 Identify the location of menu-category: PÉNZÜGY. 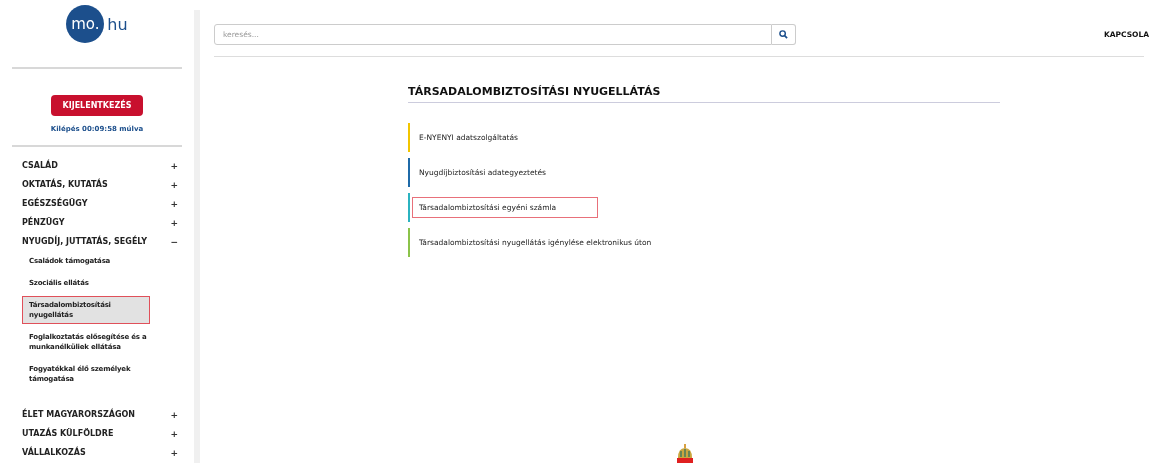
(43, 222).